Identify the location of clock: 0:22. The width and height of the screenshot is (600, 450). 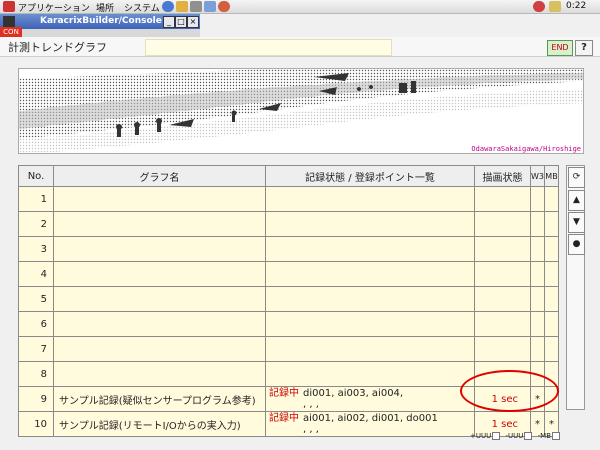
(576, 6).